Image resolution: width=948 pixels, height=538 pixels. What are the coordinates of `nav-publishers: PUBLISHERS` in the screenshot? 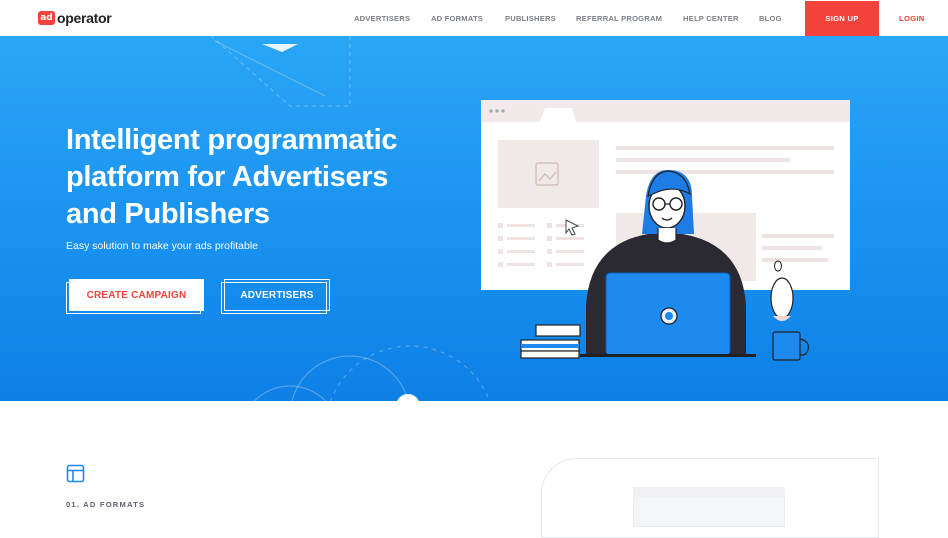 It's located at (530, 18).